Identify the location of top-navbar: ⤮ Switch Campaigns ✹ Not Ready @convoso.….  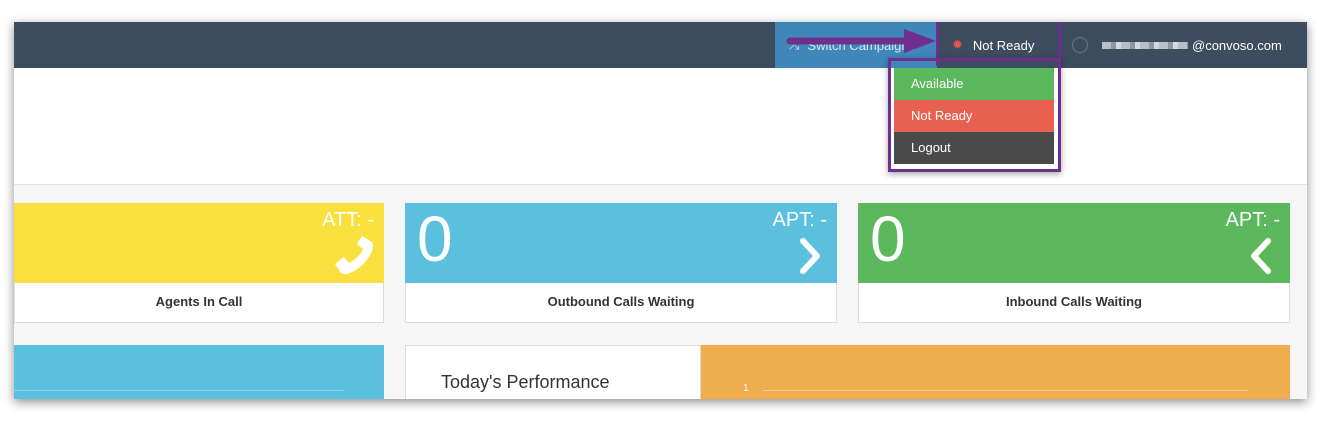
(660, 45).